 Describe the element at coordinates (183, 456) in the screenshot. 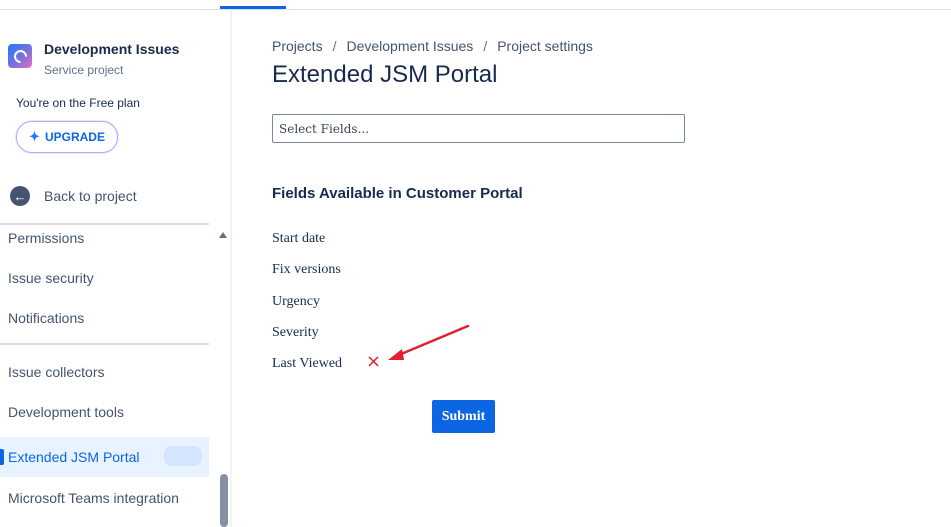

I see `highlight-decoration` at that location.